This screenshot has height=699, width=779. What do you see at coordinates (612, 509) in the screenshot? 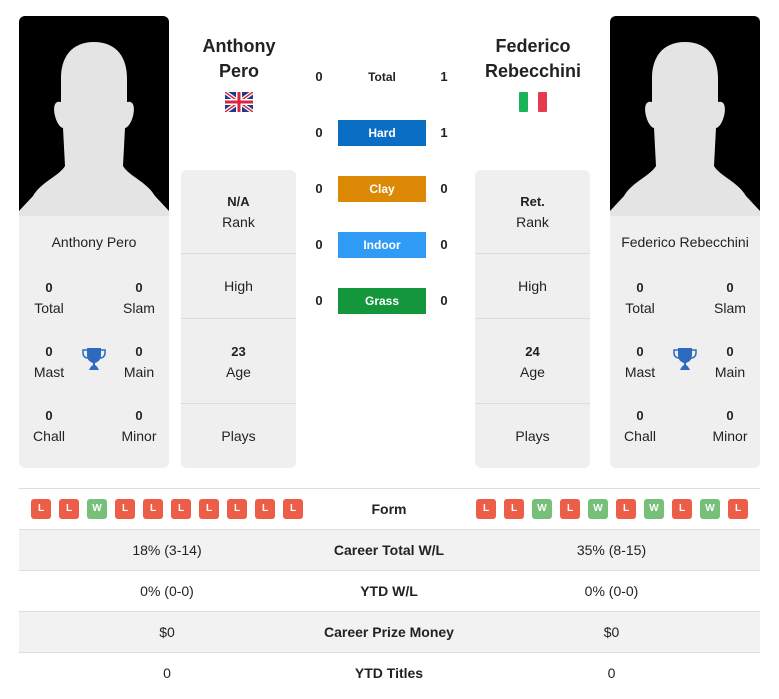
I see `player2-form: LLWLWLWLWL` at bounding box center [612, 509].